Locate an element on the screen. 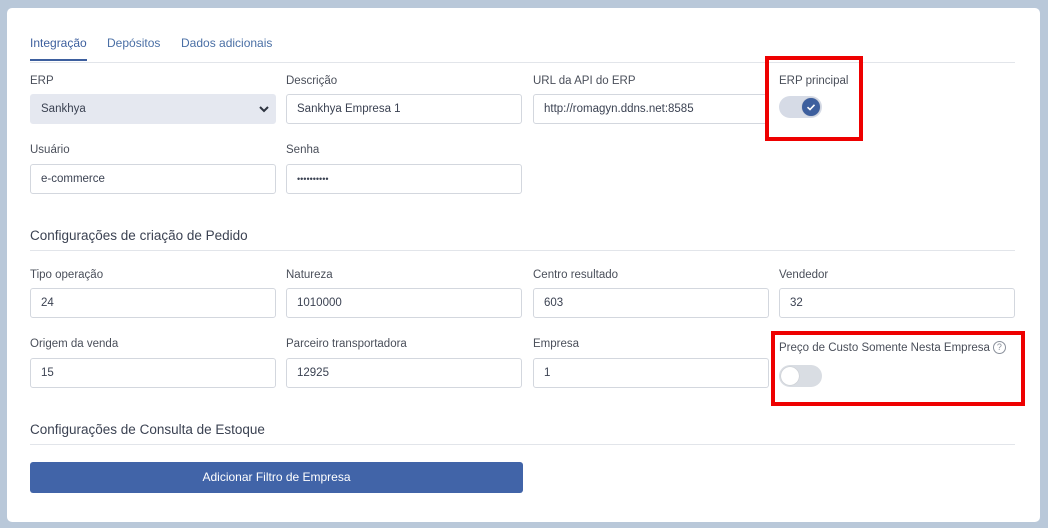 This screenshot has height=528, width=1048. usuario-label: Usuário is located at coordinates (50, 150).